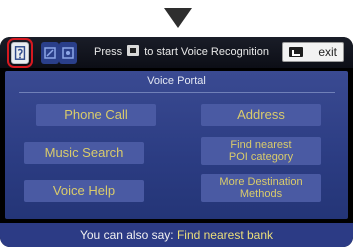 This screenshot has height=247, width=353. What do you see at coordinates (261, 145) in the screenshot?
I see `find-poi-line1: Find nearest` at bounding box center [261, 145].